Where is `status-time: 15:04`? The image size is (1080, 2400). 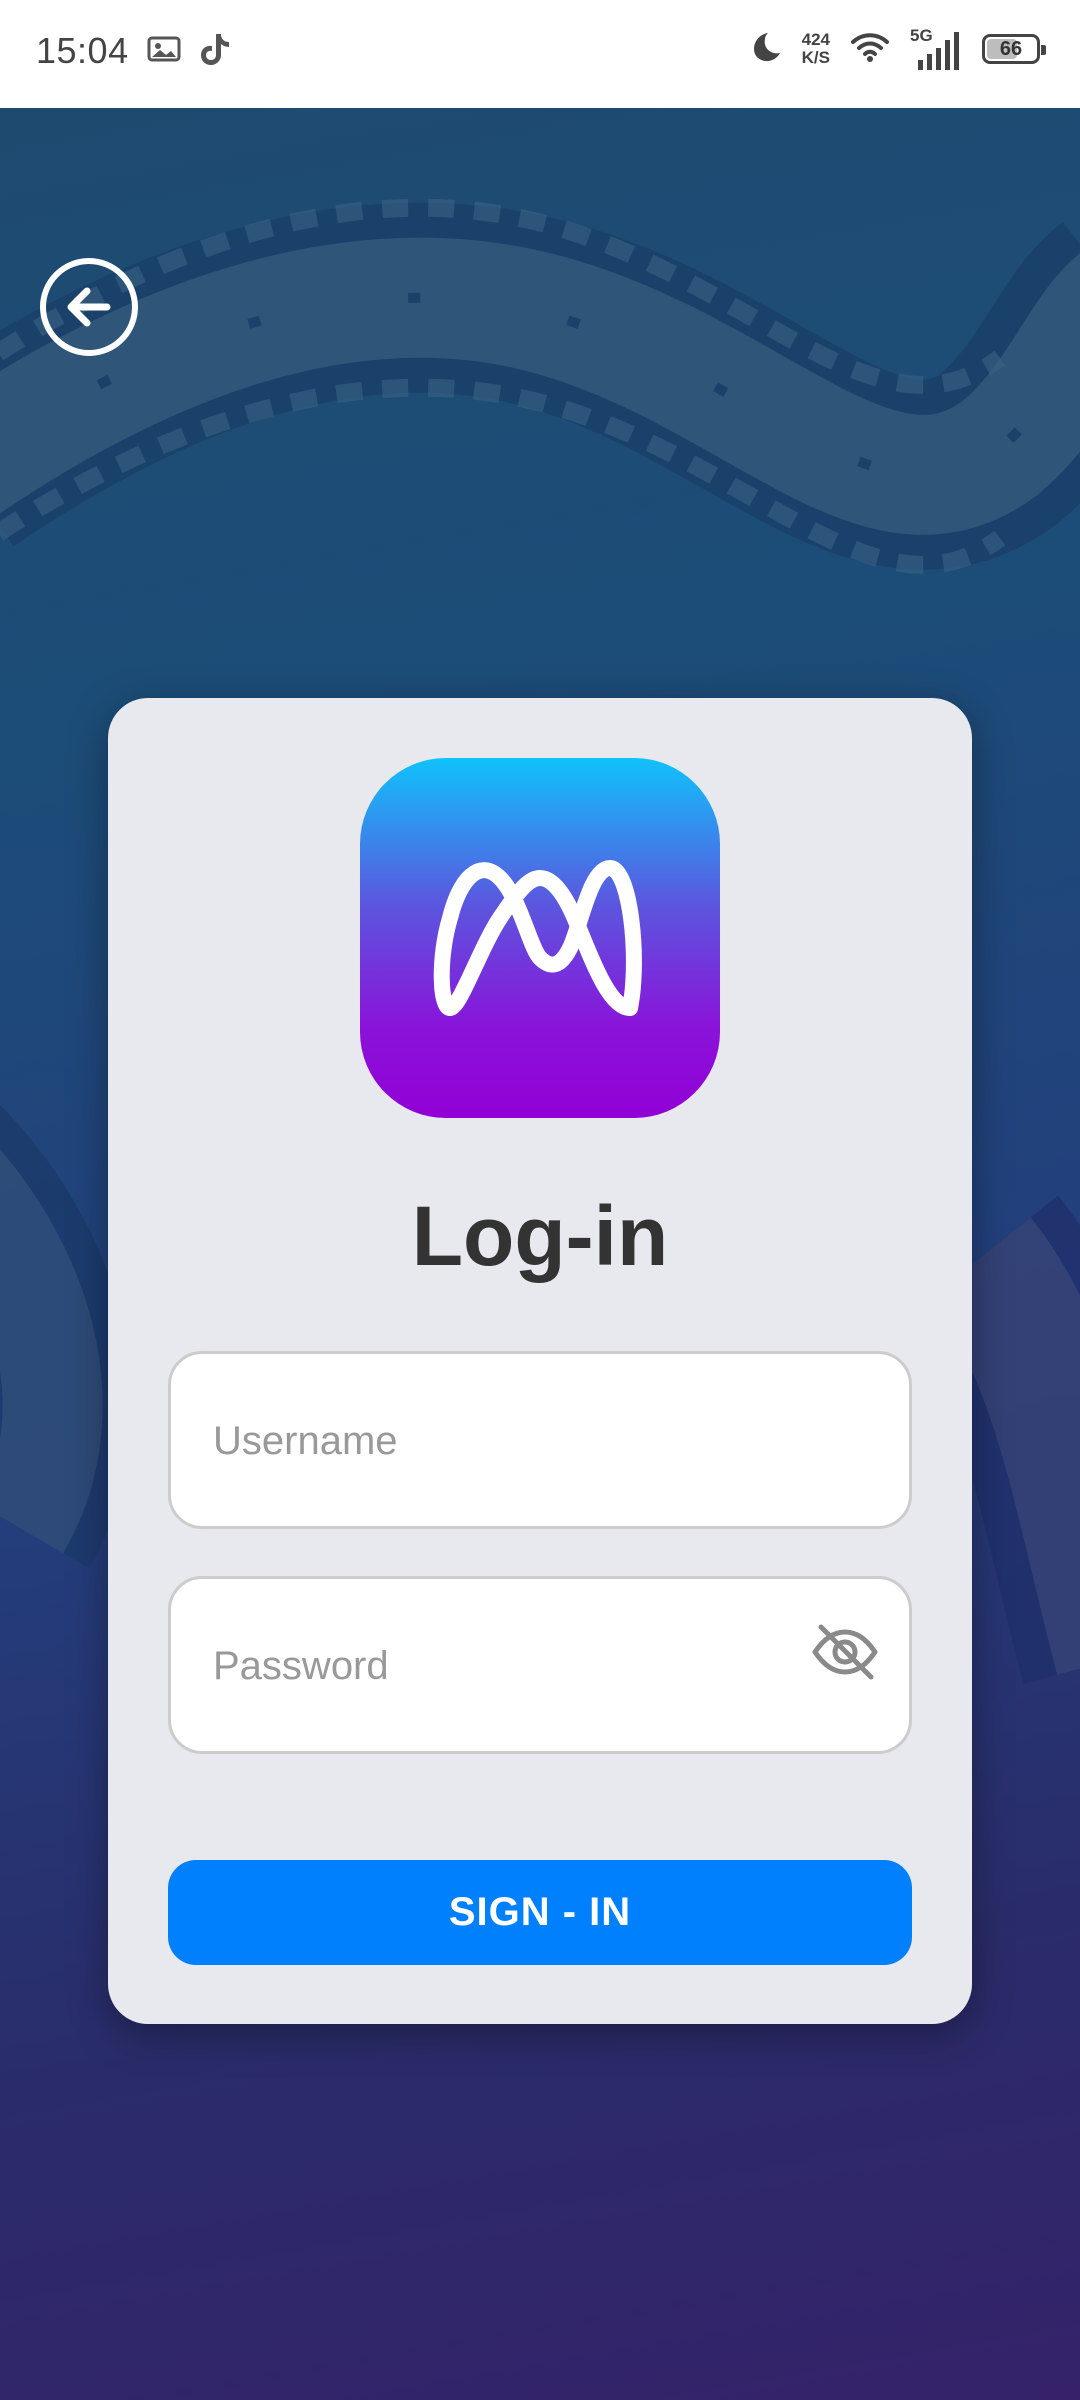
status-time: 15:04 is located at coordinates (82, 50).